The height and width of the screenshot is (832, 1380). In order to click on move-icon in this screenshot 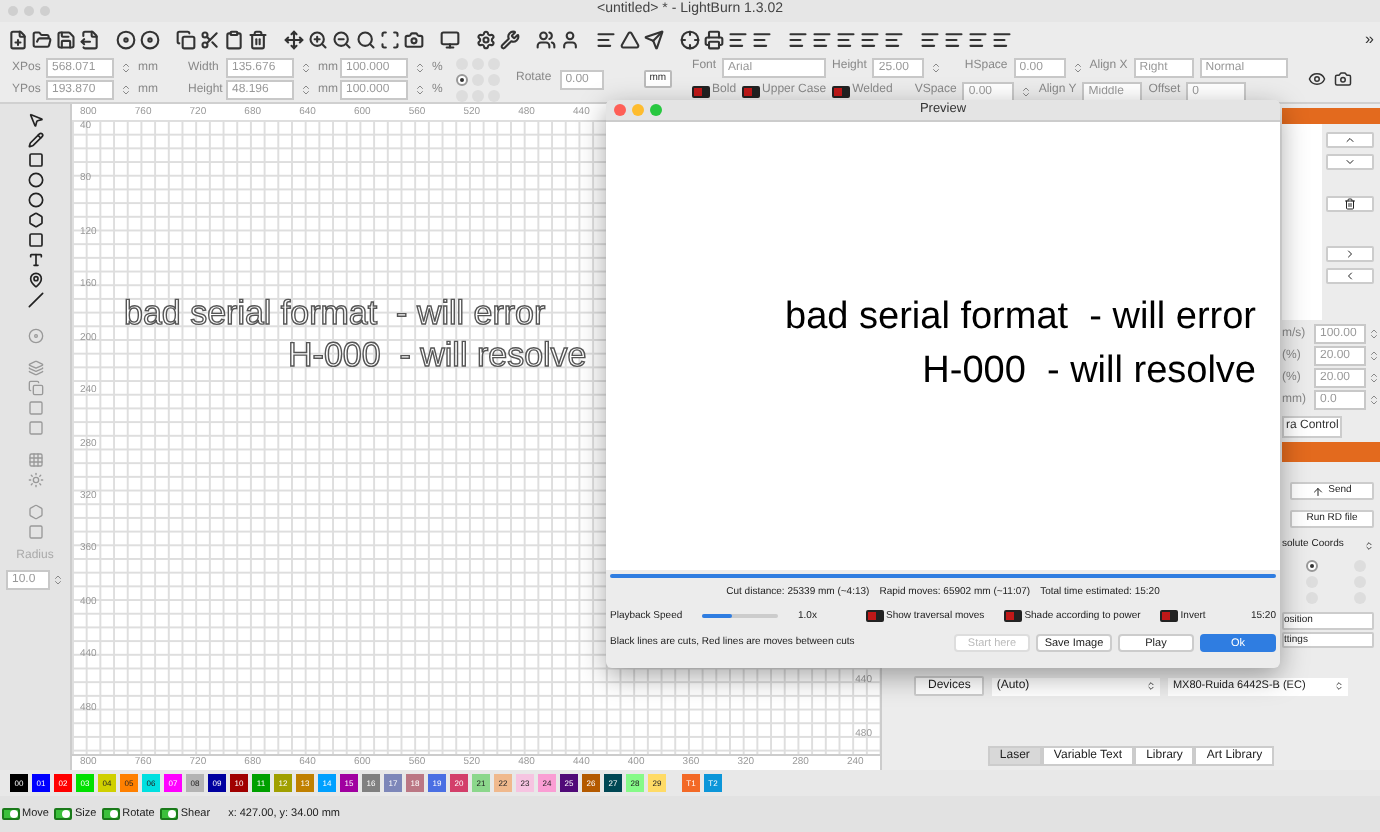, I will do `click(294, 39)`.